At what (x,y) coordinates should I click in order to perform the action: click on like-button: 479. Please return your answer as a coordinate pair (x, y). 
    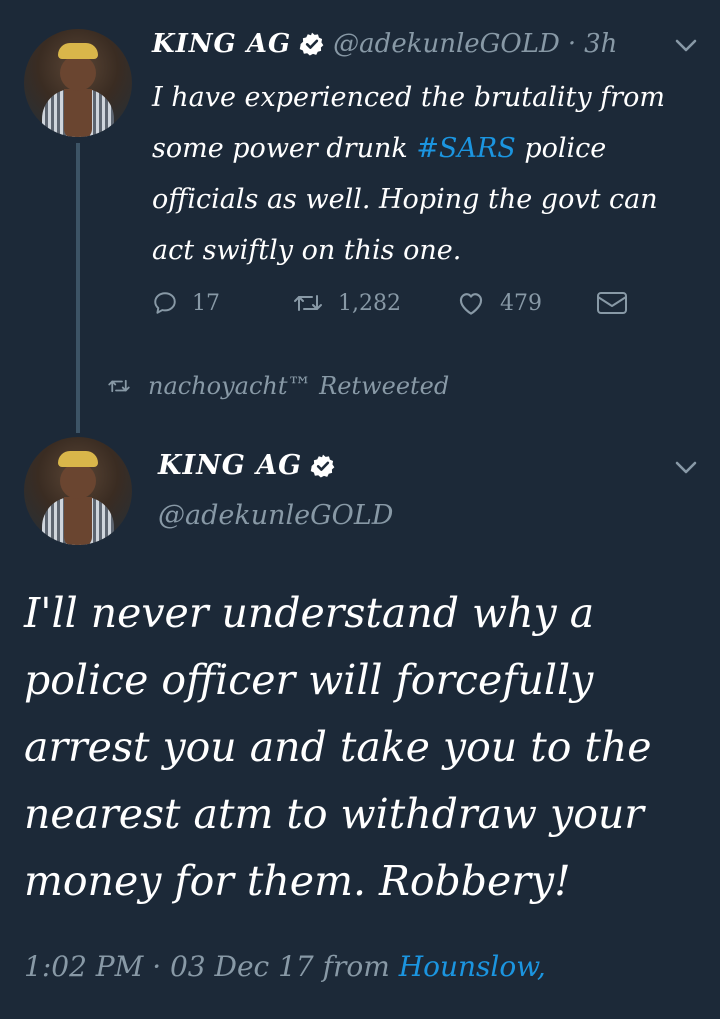
    Looking at the image, I should click on (526, 303).